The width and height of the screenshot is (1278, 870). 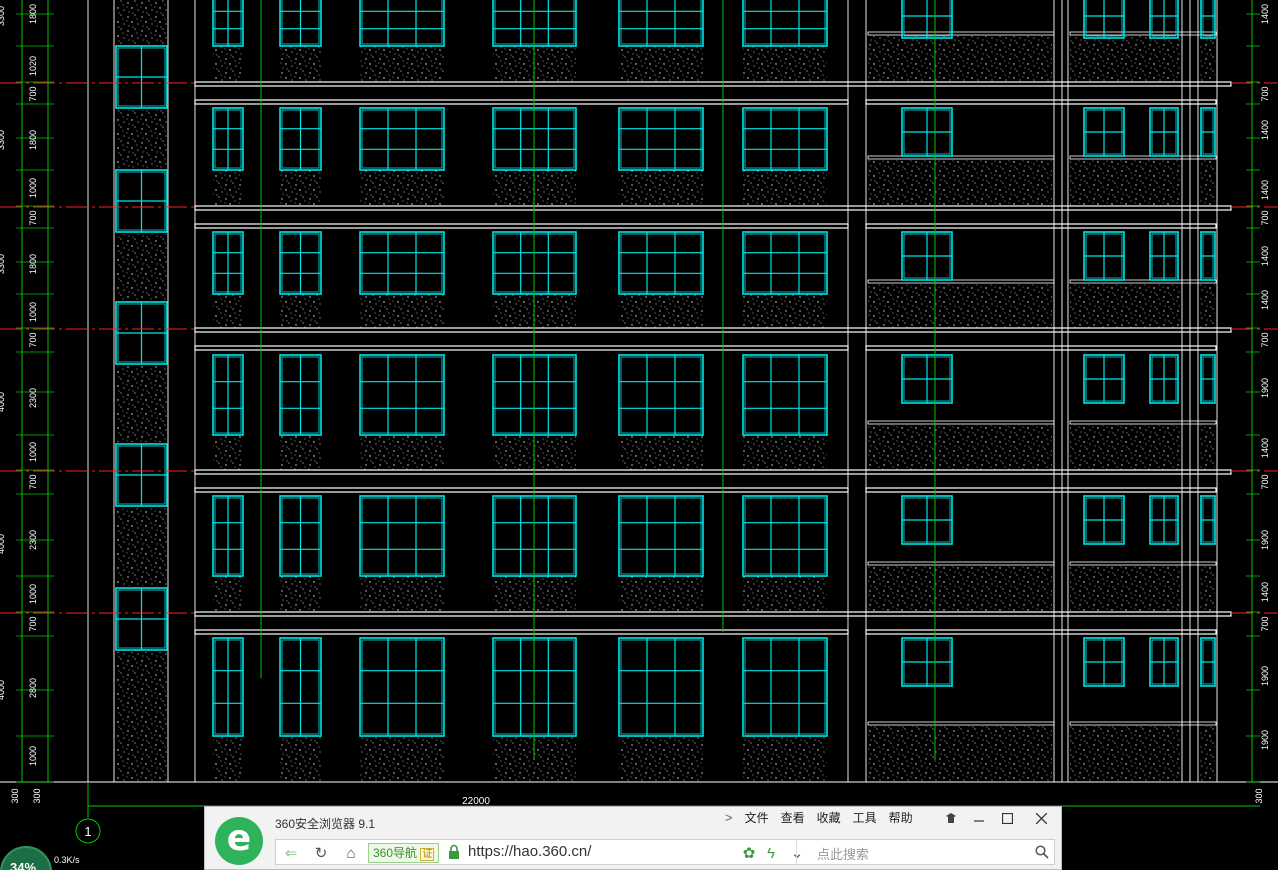 What do you see at coordinates (843, 854) in the screenshot?
I see `search-placeholder: 点此搜索` at bounding box center [843, 854].